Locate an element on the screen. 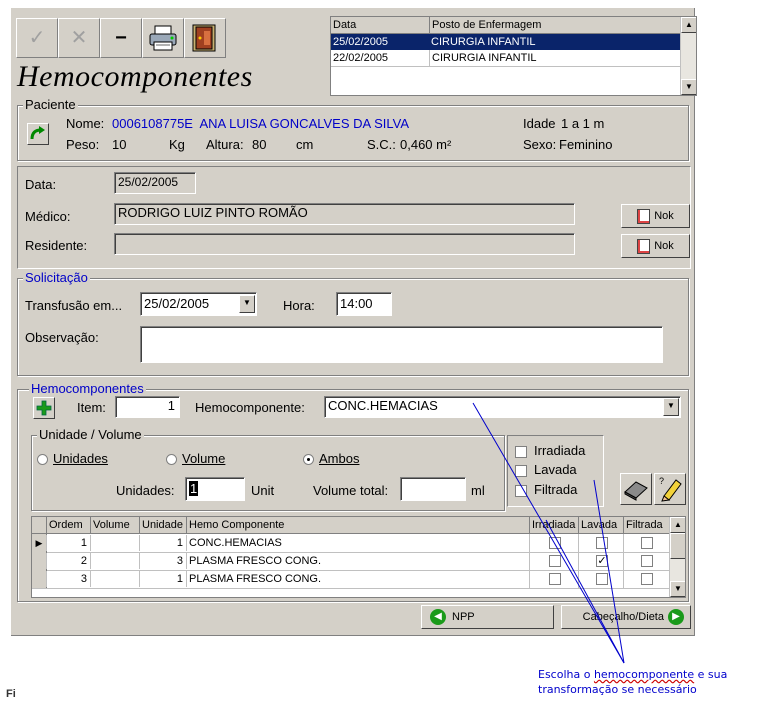  page-footer-mark: Fi is located at coordinates (11, 694).